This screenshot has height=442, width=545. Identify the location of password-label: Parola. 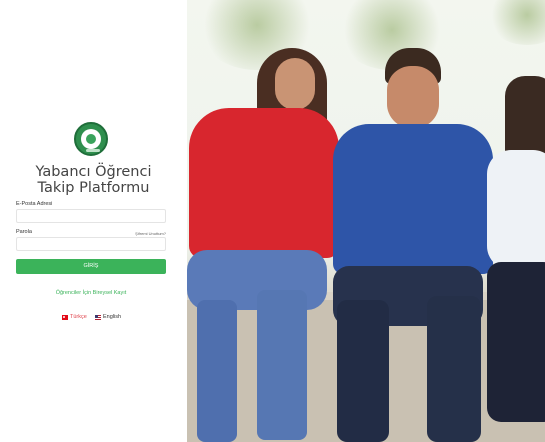
(24, 232).